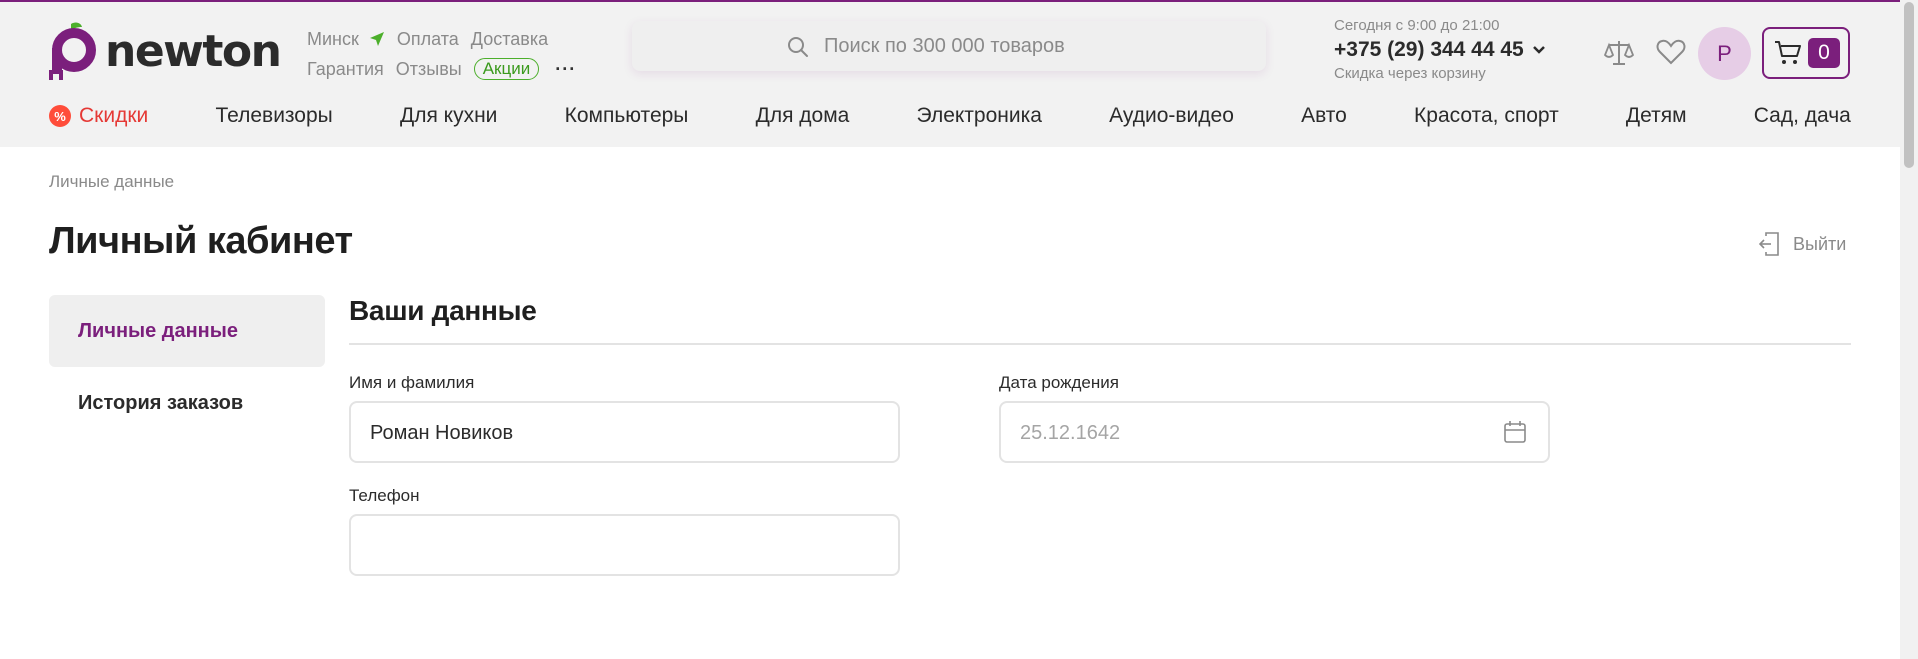 The image size is (1918, 659). Describe the element at coordinates (1429, 50) in the screenshot. I see `phone-number: +375 (29) 344 44 45` at that location.